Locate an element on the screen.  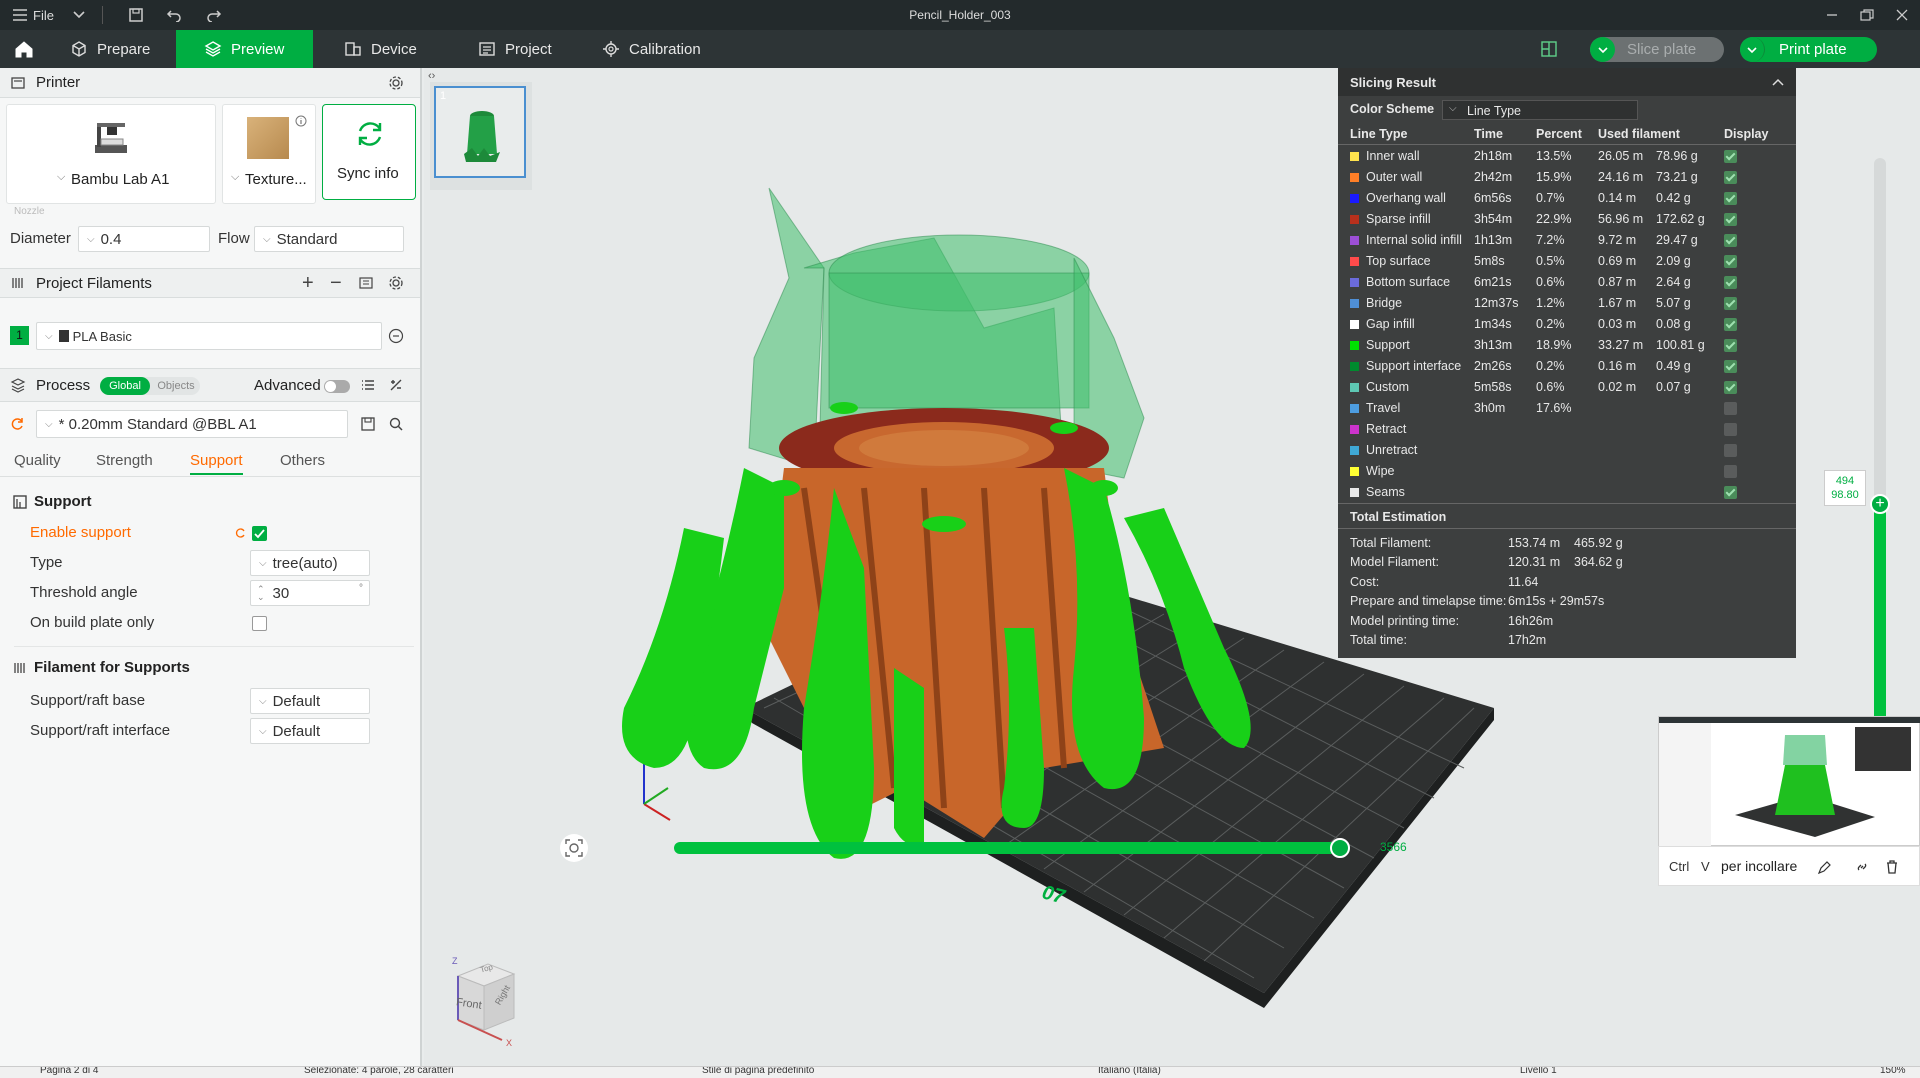
line-type-row: Custom 5m58s 0.6% 0.02 m 0.07 g is located at coordinates (1567, 387).